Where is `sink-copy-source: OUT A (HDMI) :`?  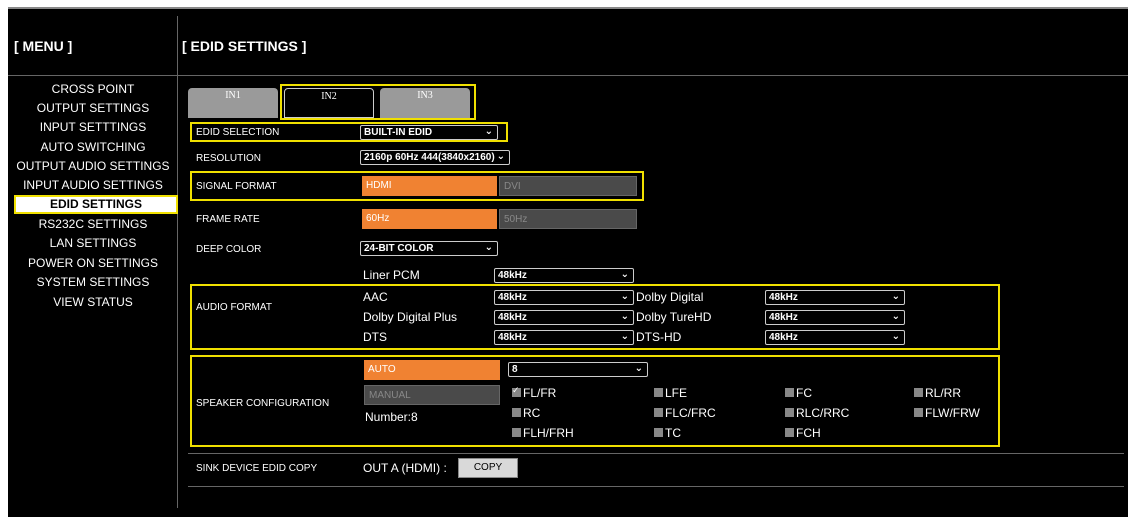 sink-copy-source: OUT A (HDMI) : is located at coordinates (405, 468).